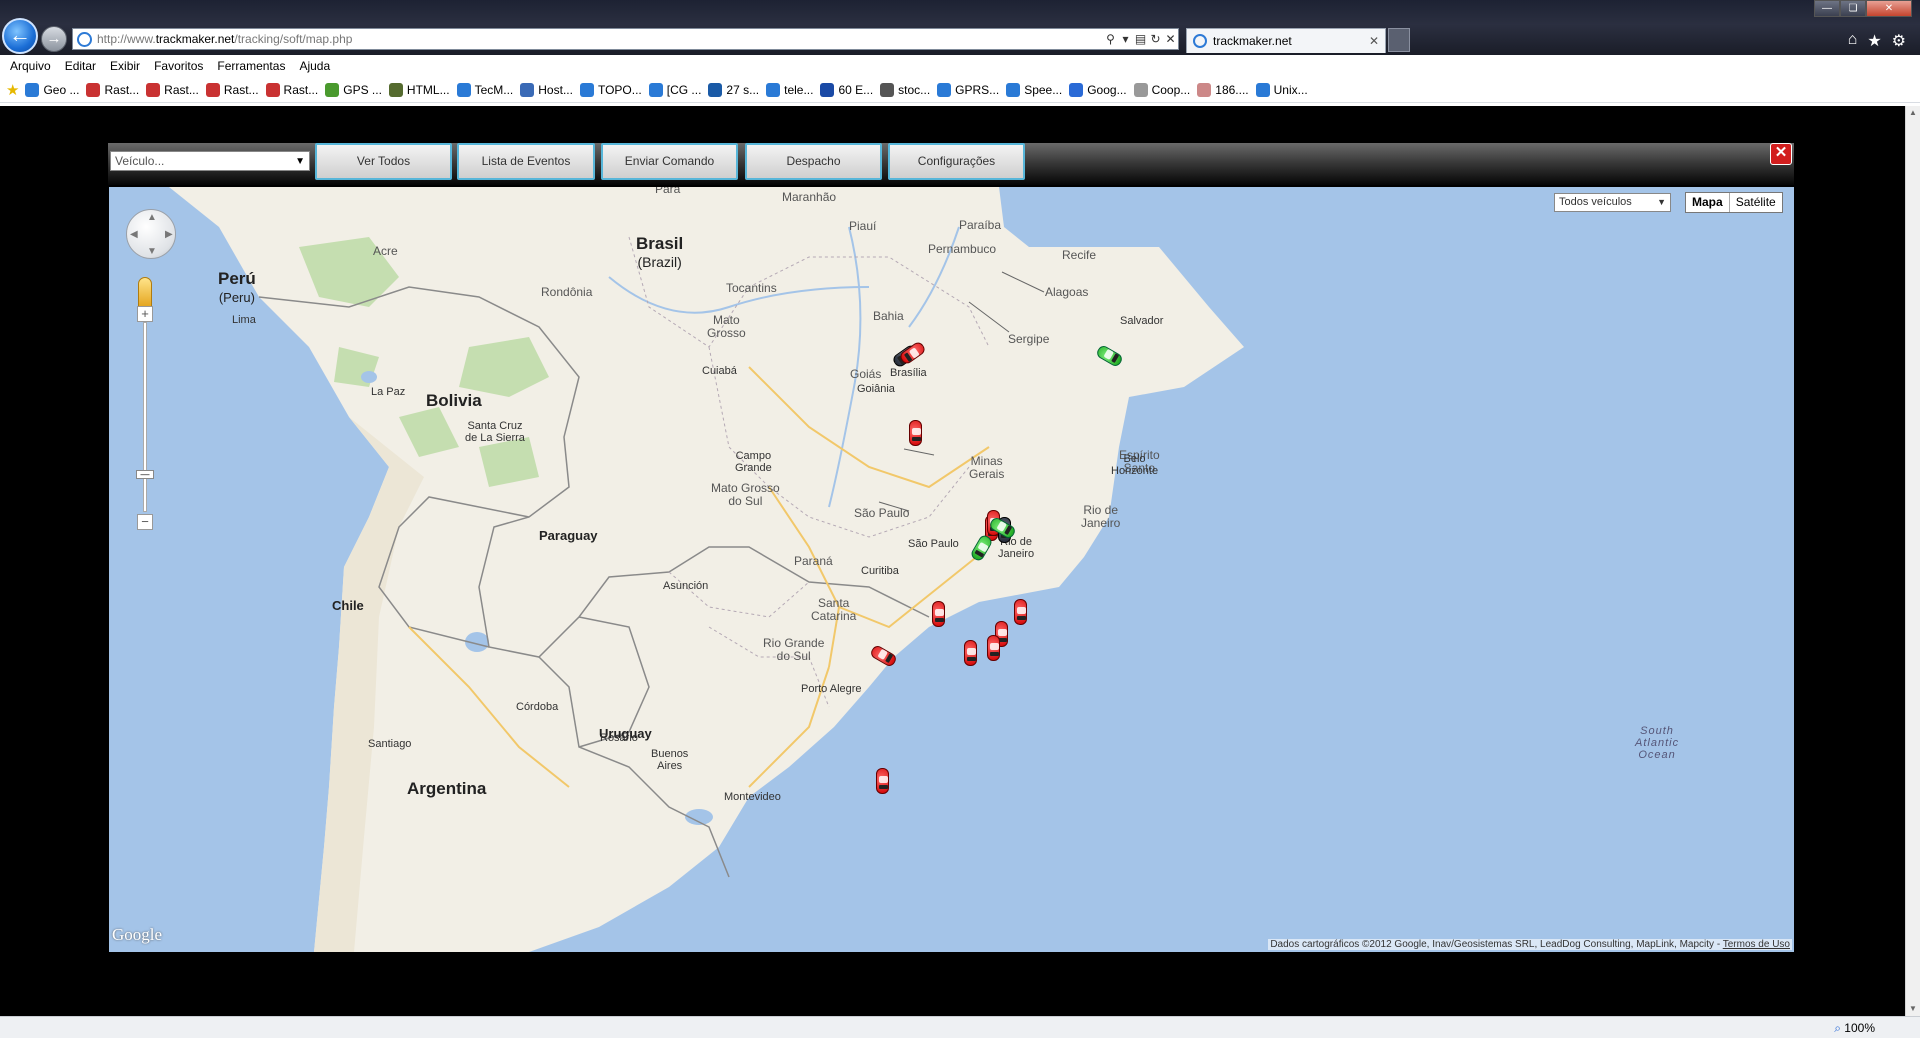  I want to click on enviar-comando-button: Enviar Comando, so click(669, 161).